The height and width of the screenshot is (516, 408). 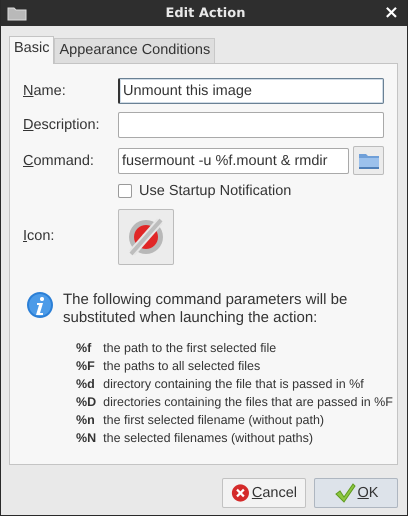 What do you see at coordinates (182, 366) in the screenshot?
I see `parameter-description: the paths to all selected files` at bounding box center [182, 366].